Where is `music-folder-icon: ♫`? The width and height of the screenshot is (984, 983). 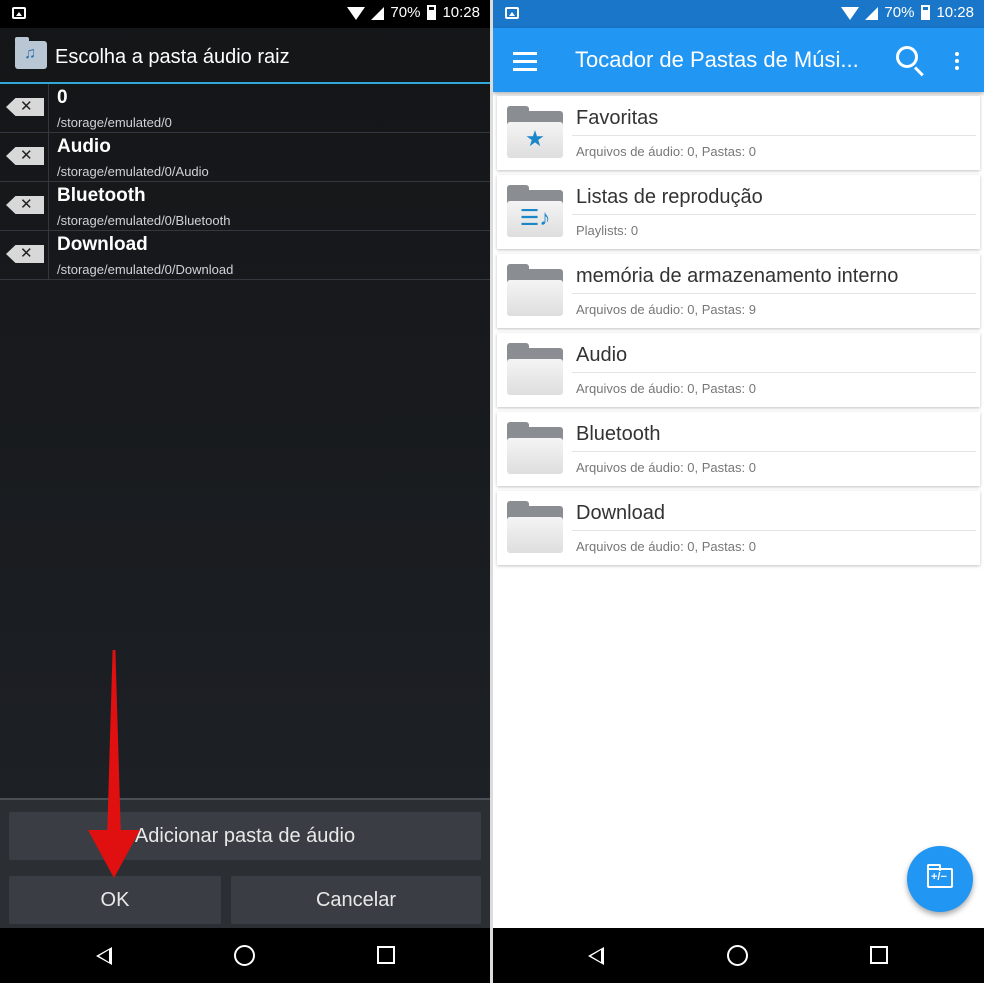
music-folder-icon: ♫ is located at coordinates (31, 53).